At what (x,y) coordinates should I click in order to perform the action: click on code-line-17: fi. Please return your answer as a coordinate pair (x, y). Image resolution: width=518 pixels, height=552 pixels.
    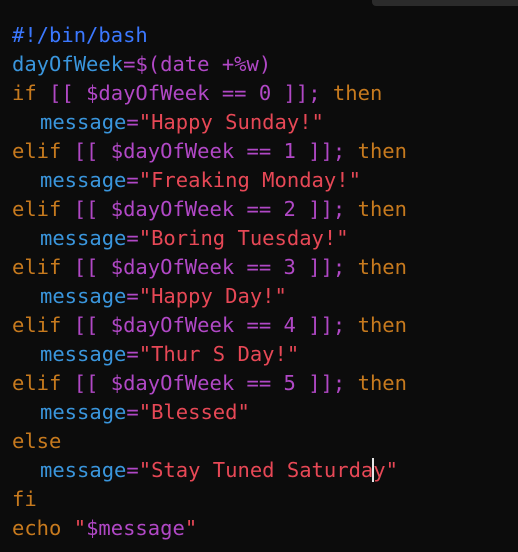
    Looking at the image, I should click on (209, 499).